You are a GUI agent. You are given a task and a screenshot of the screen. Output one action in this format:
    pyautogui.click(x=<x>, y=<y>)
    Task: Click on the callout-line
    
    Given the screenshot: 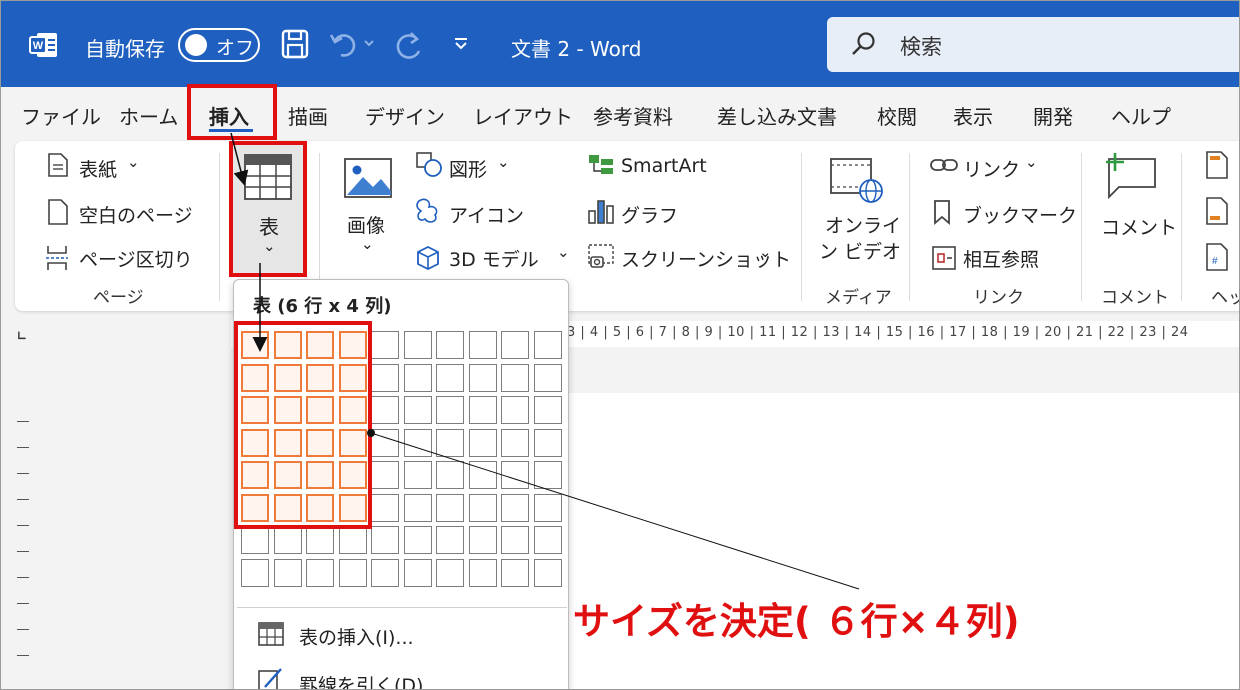 What is the action you would take?
    pyautogui.click(x=615, y=511)
    